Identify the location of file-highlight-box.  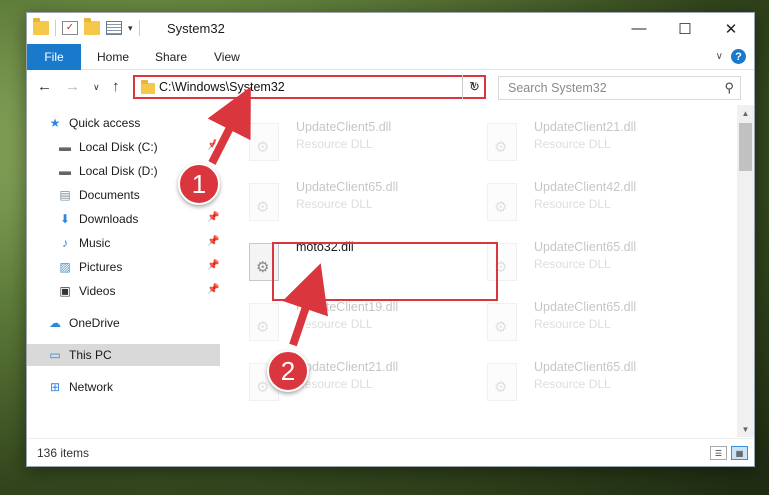
(385, 271).